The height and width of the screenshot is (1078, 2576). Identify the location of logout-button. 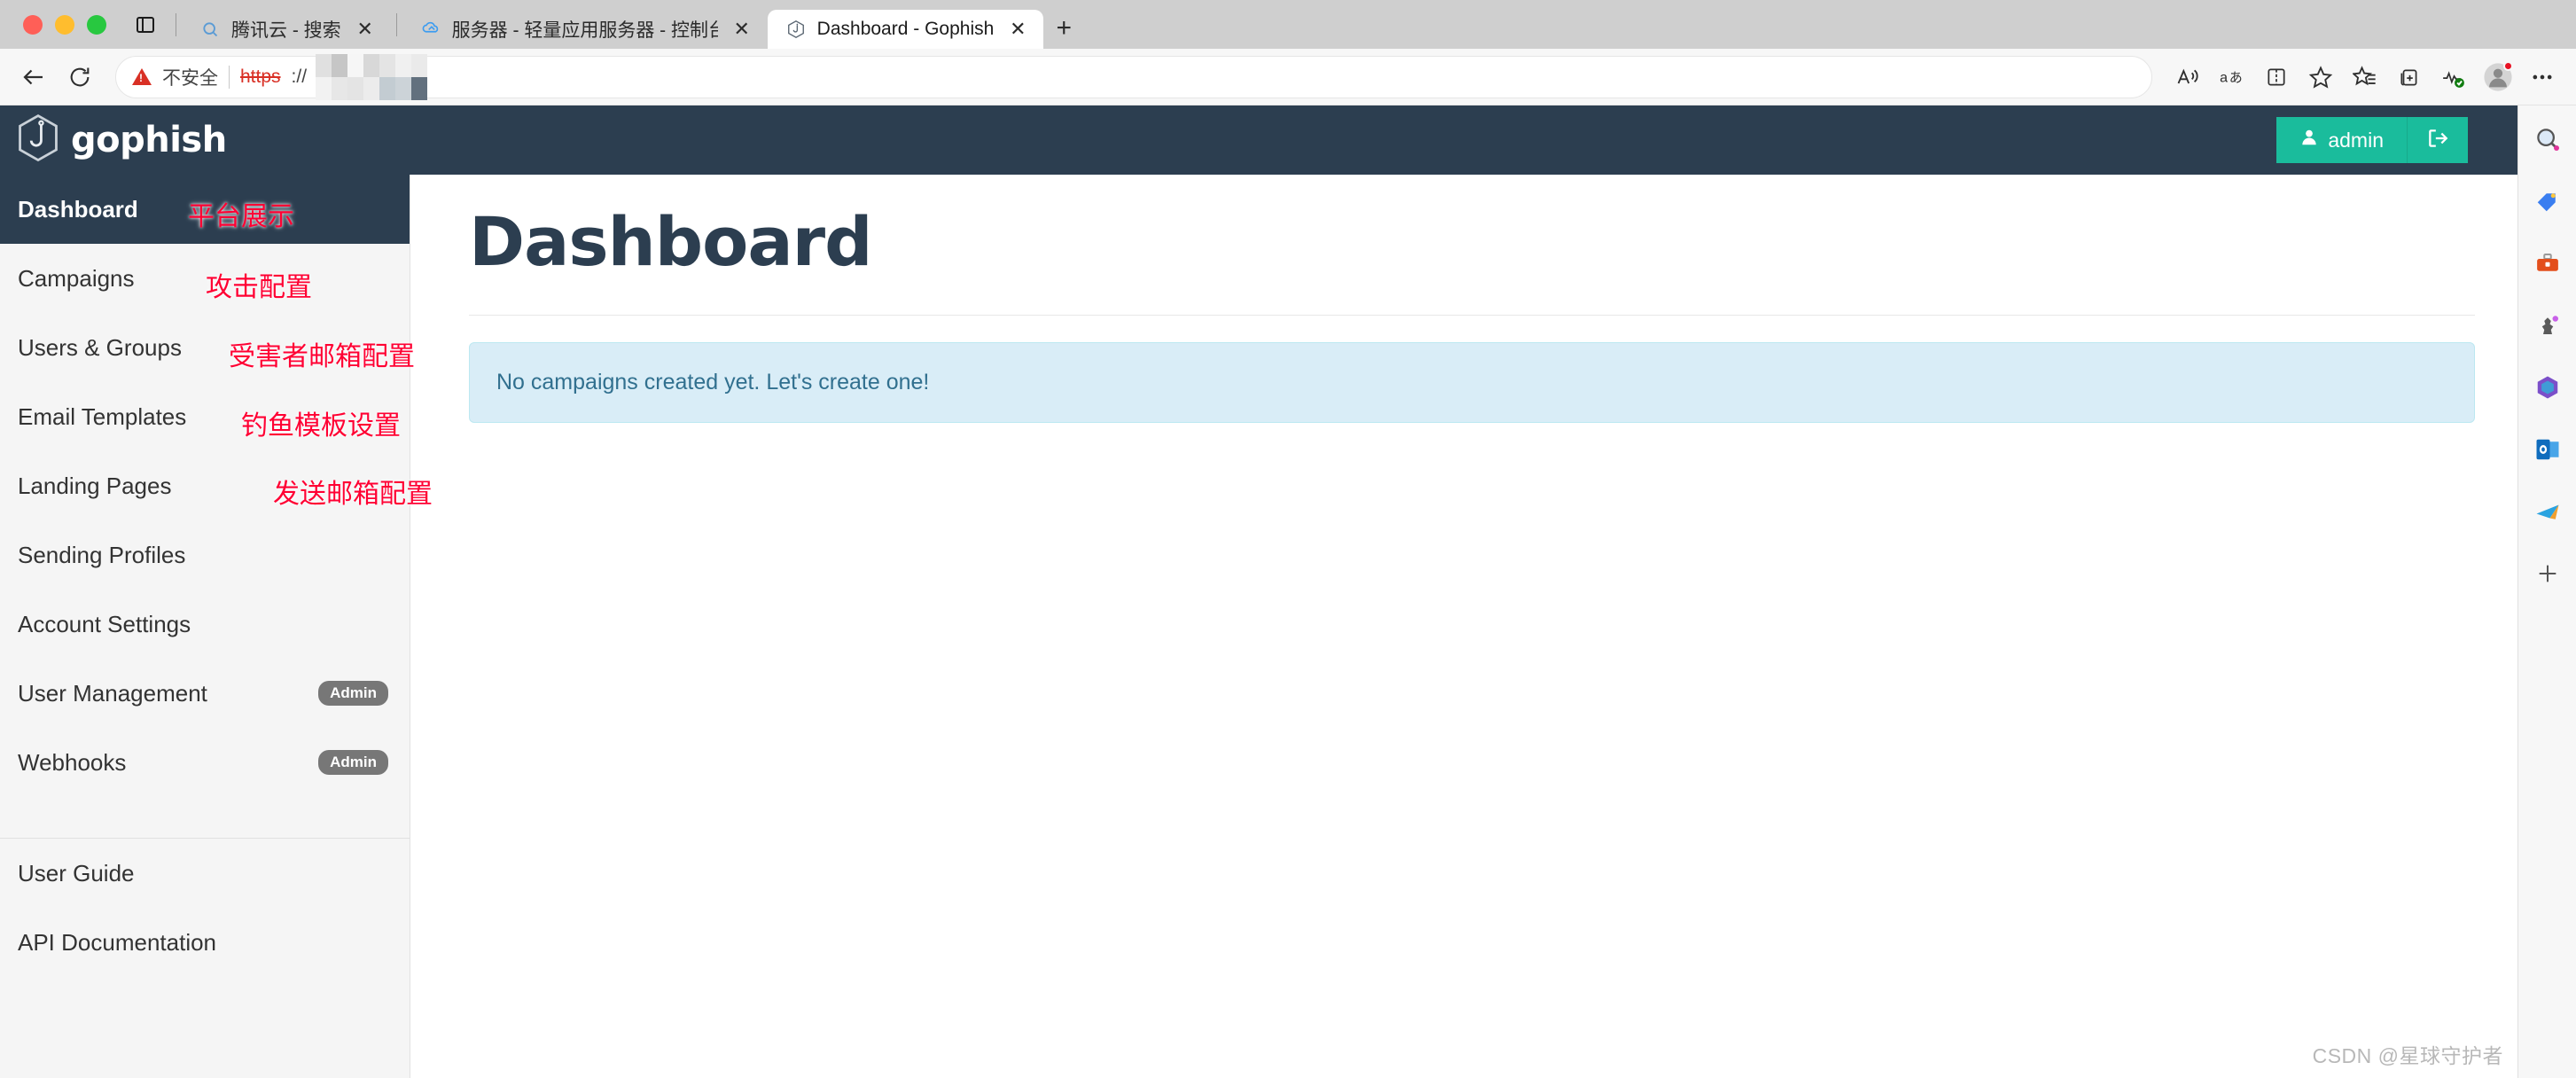
(2438, 140).